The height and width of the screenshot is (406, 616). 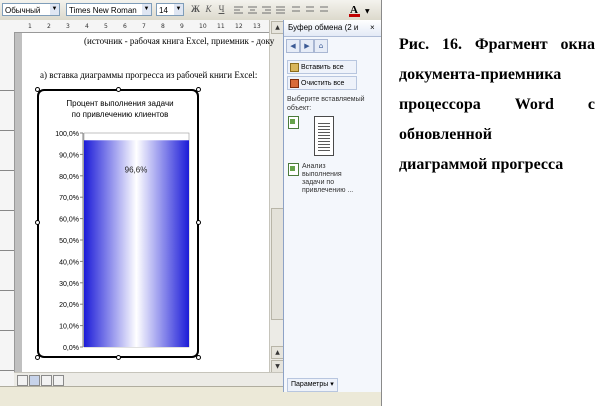 What do you see at coordinates (294, 83) in the screenshot?
I see `clear-icon` at bounding box center [294, 83].